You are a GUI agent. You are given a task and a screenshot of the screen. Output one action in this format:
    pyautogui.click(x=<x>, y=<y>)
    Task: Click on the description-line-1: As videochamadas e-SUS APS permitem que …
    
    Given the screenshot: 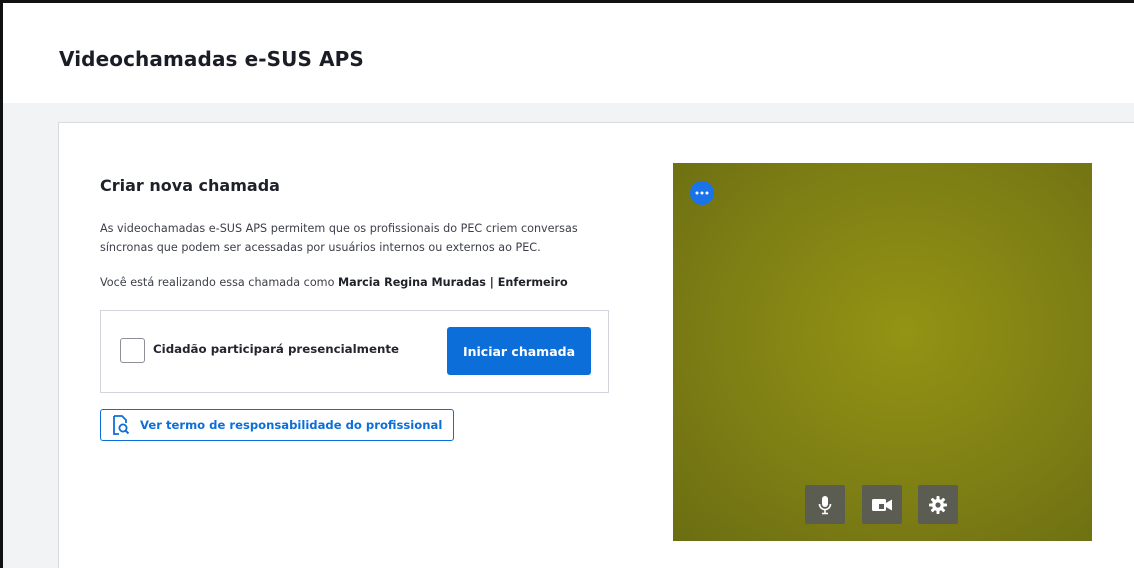 What is the action you would take?
    pyautogui.click(x=339, y=228)
    